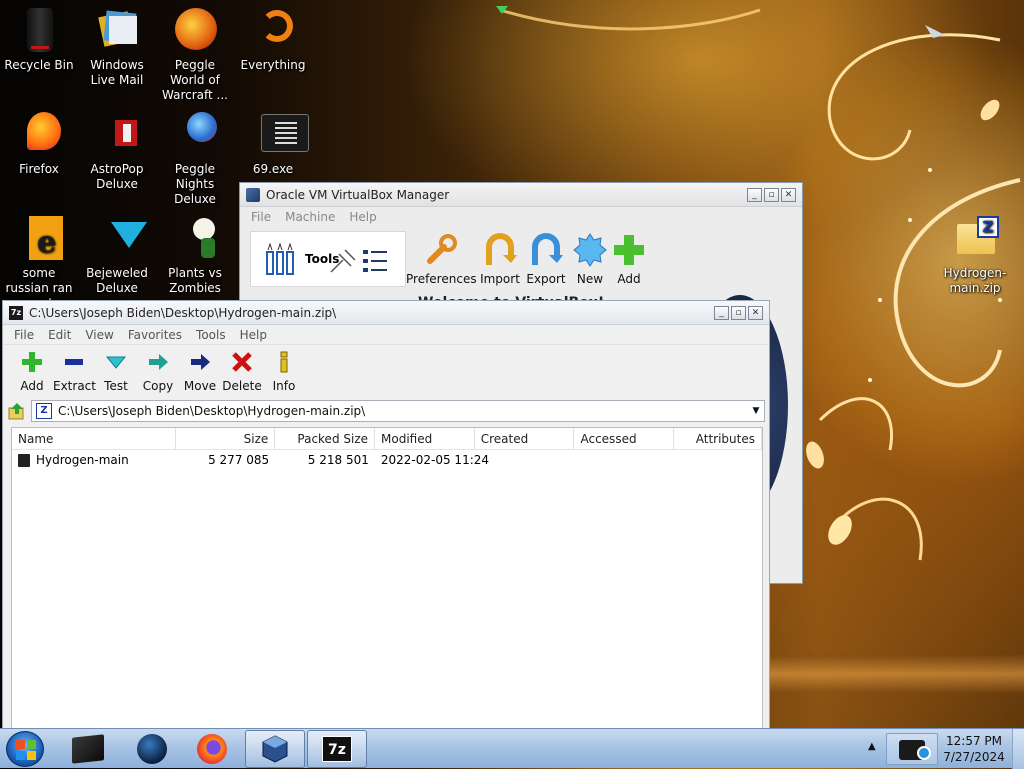 Image resolution: width=1024 pixels, height=769 pixels. I want to click on desktop-icon-hydrogen-zip: Z Hydrogen-main.zip, so click(975, 255).